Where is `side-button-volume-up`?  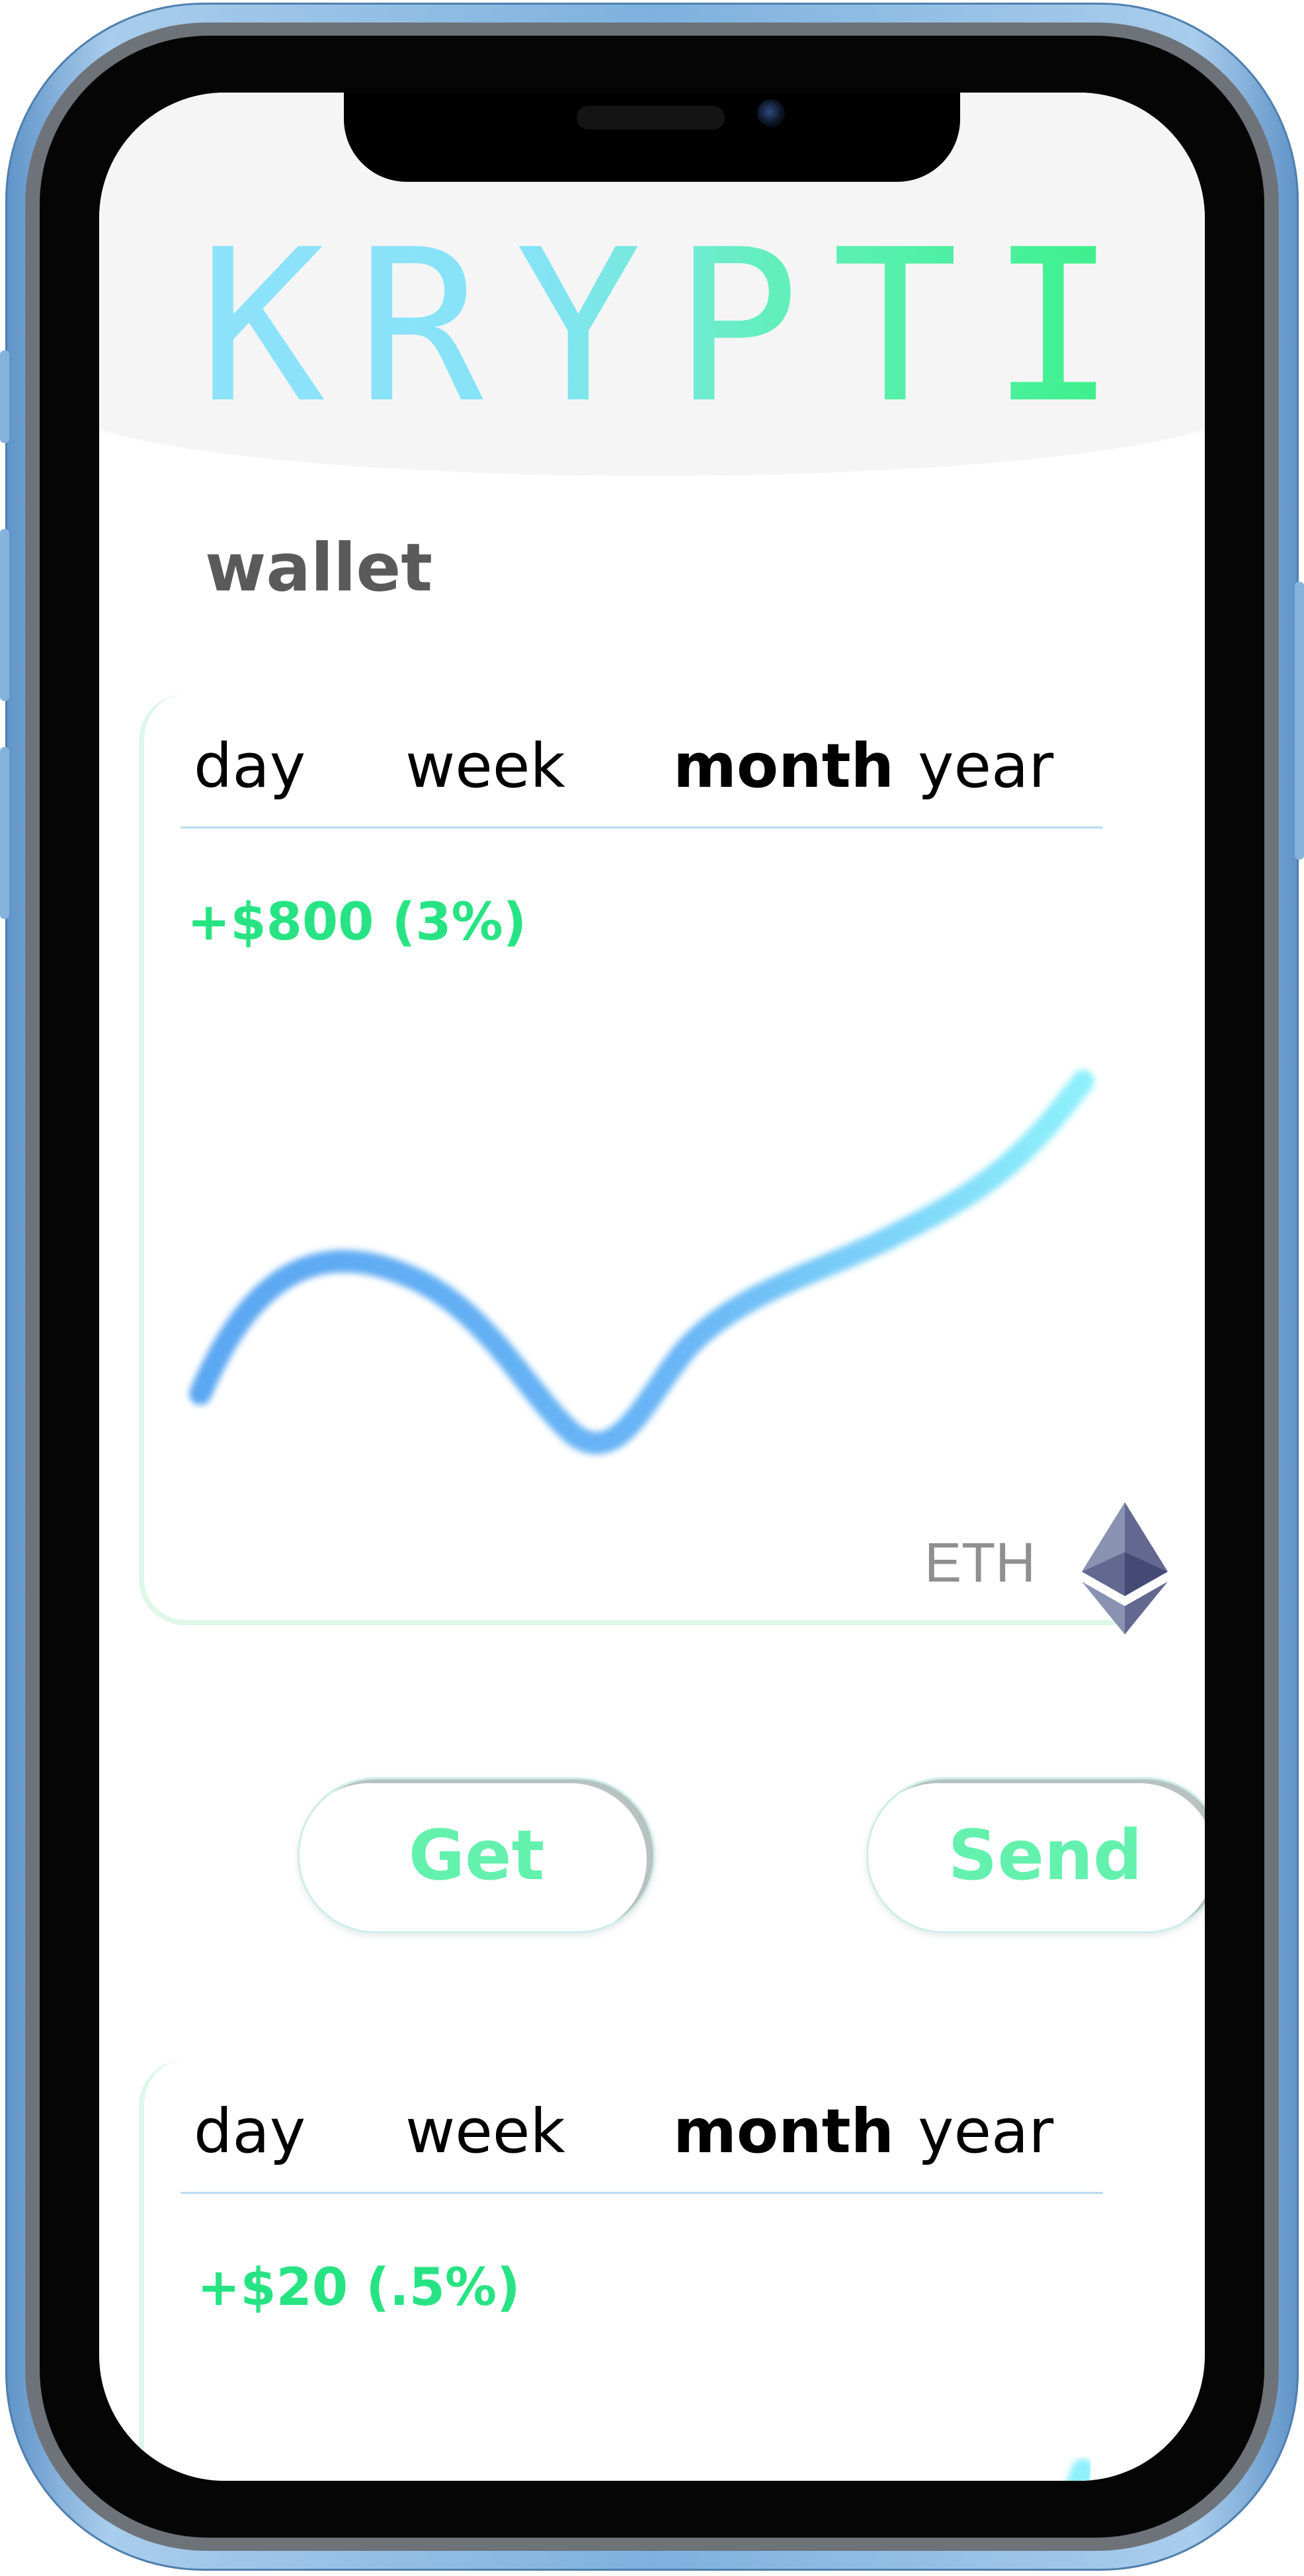
side-button-volume-up is located at coordinates (4, 615).